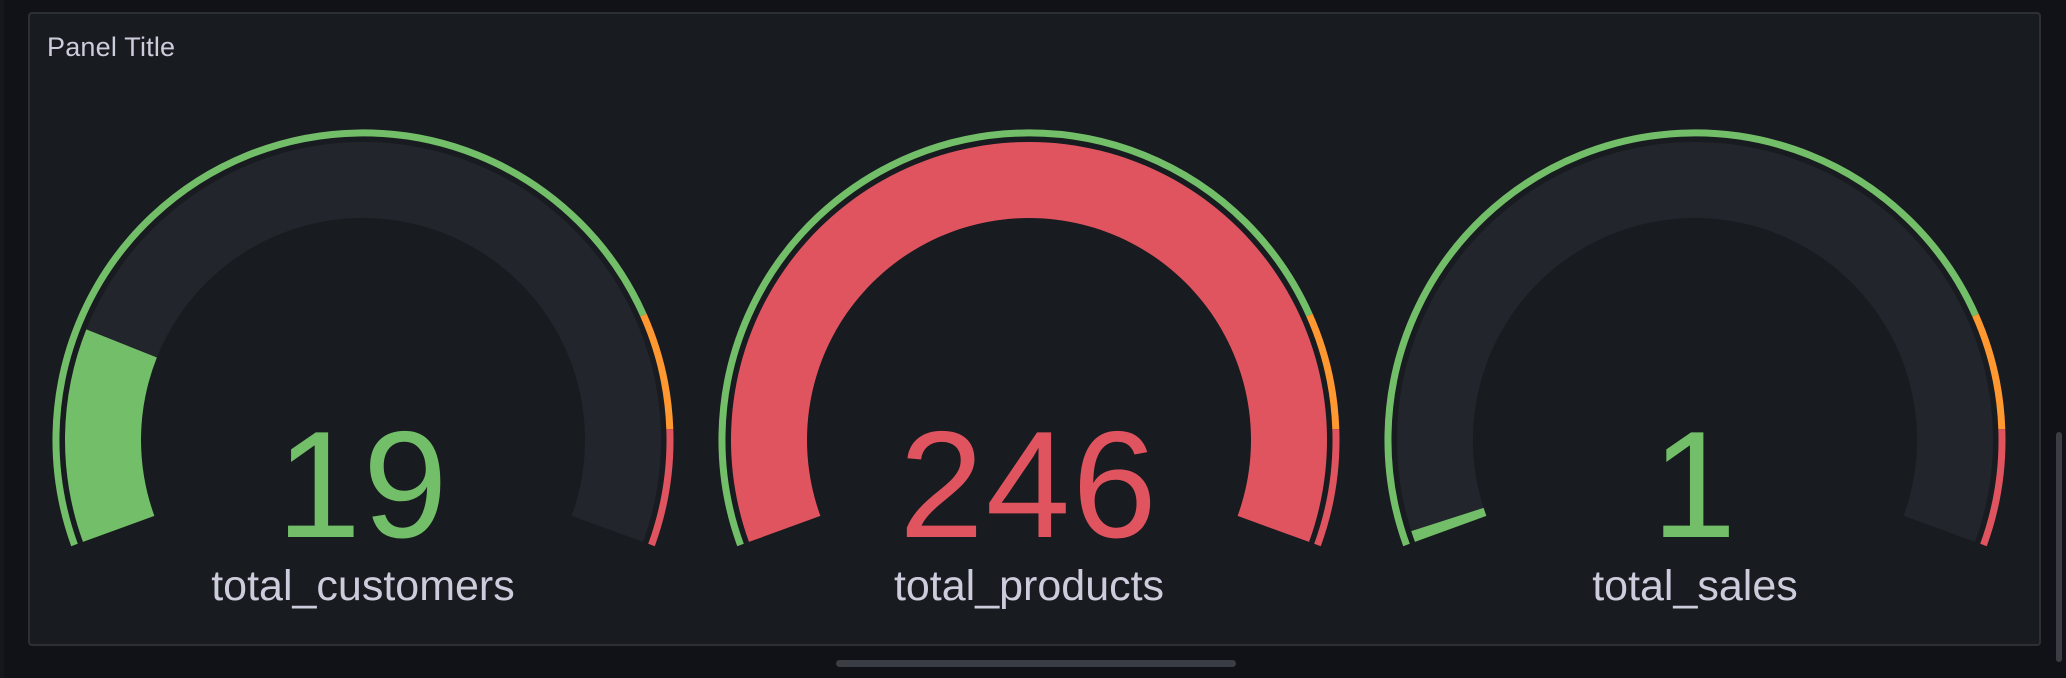 Image resolution: width=2066 pixels, height=678 pixels. Describe the element at coordinates (1695, 586) in the screenshot. I see `gauge-label-total-sales: total_sales` at that location.